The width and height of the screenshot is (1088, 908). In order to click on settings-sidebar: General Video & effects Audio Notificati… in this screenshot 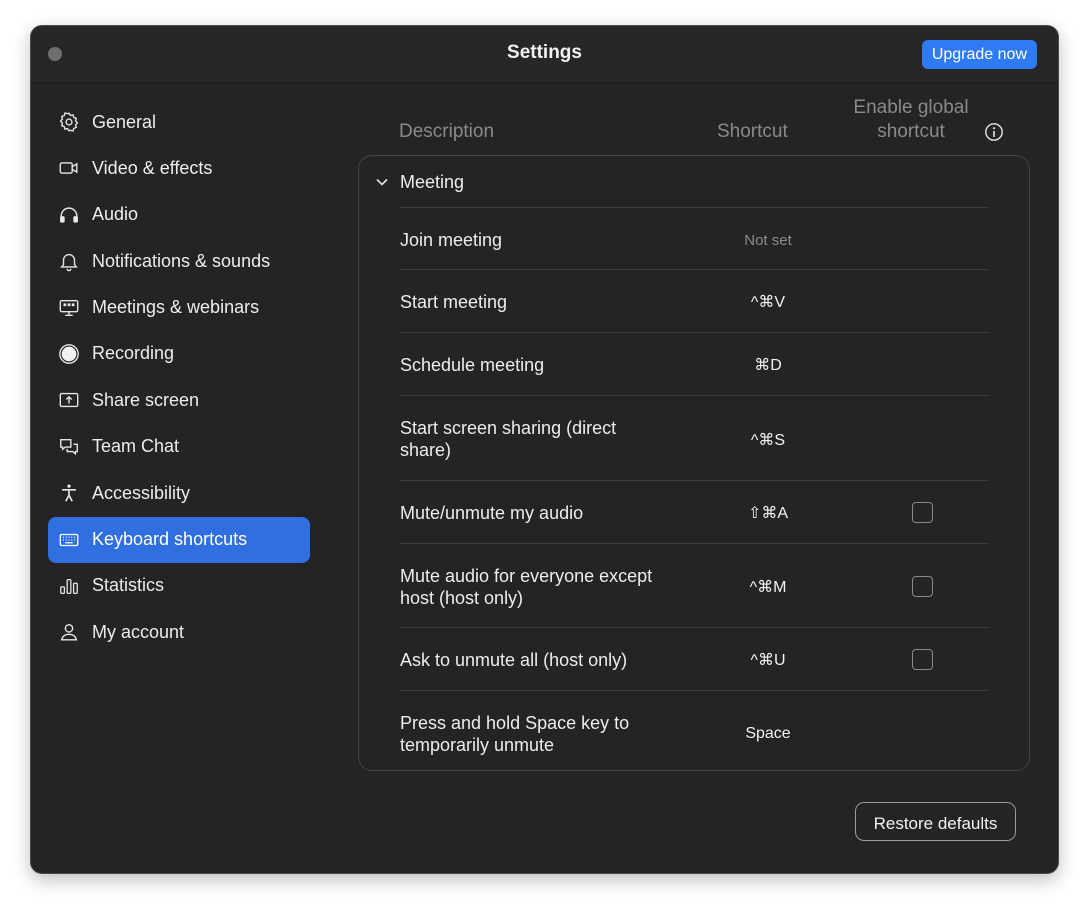, I will do `click(179, 377)`.